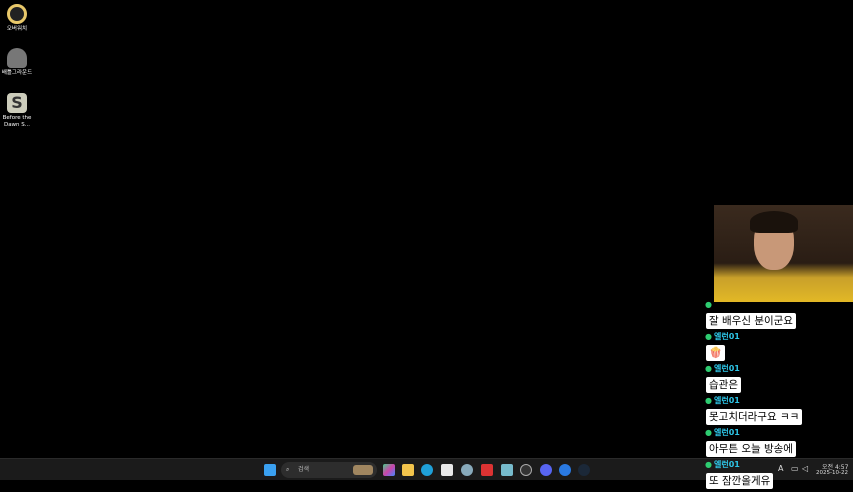  I want to click on streamer-hair, so click(774, 222).